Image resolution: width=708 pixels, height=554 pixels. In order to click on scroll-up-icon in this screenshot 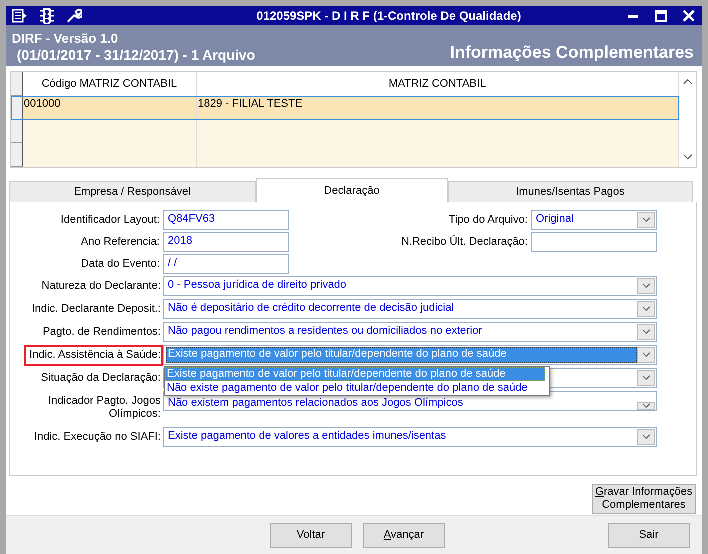, I will do `click(687, 82)`.